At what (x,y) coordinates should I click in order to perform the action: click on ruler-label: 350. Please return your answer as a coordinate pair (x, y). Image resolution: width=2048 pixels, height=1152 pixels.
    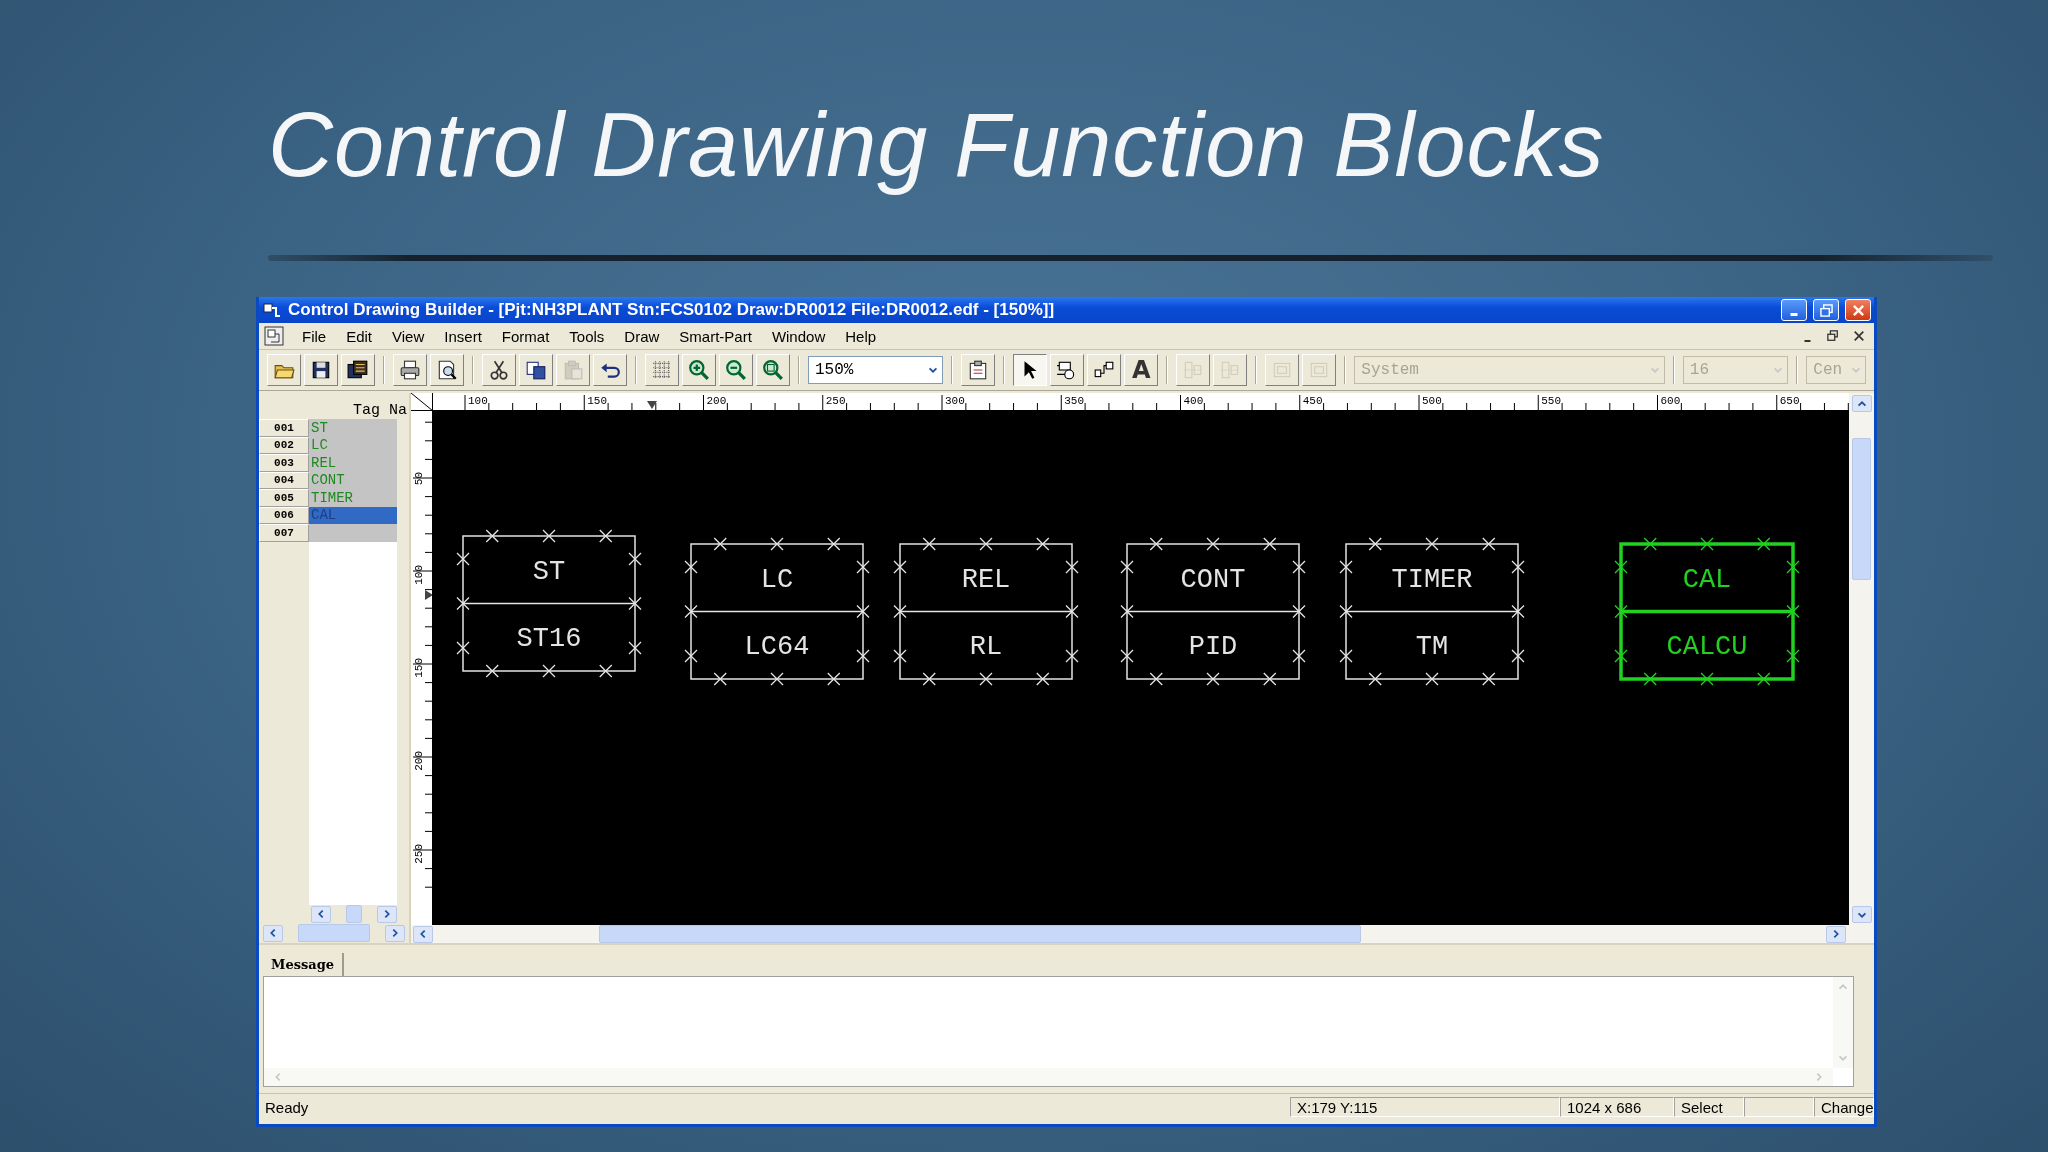
    Looking at the image, I should click on (1074, 401).